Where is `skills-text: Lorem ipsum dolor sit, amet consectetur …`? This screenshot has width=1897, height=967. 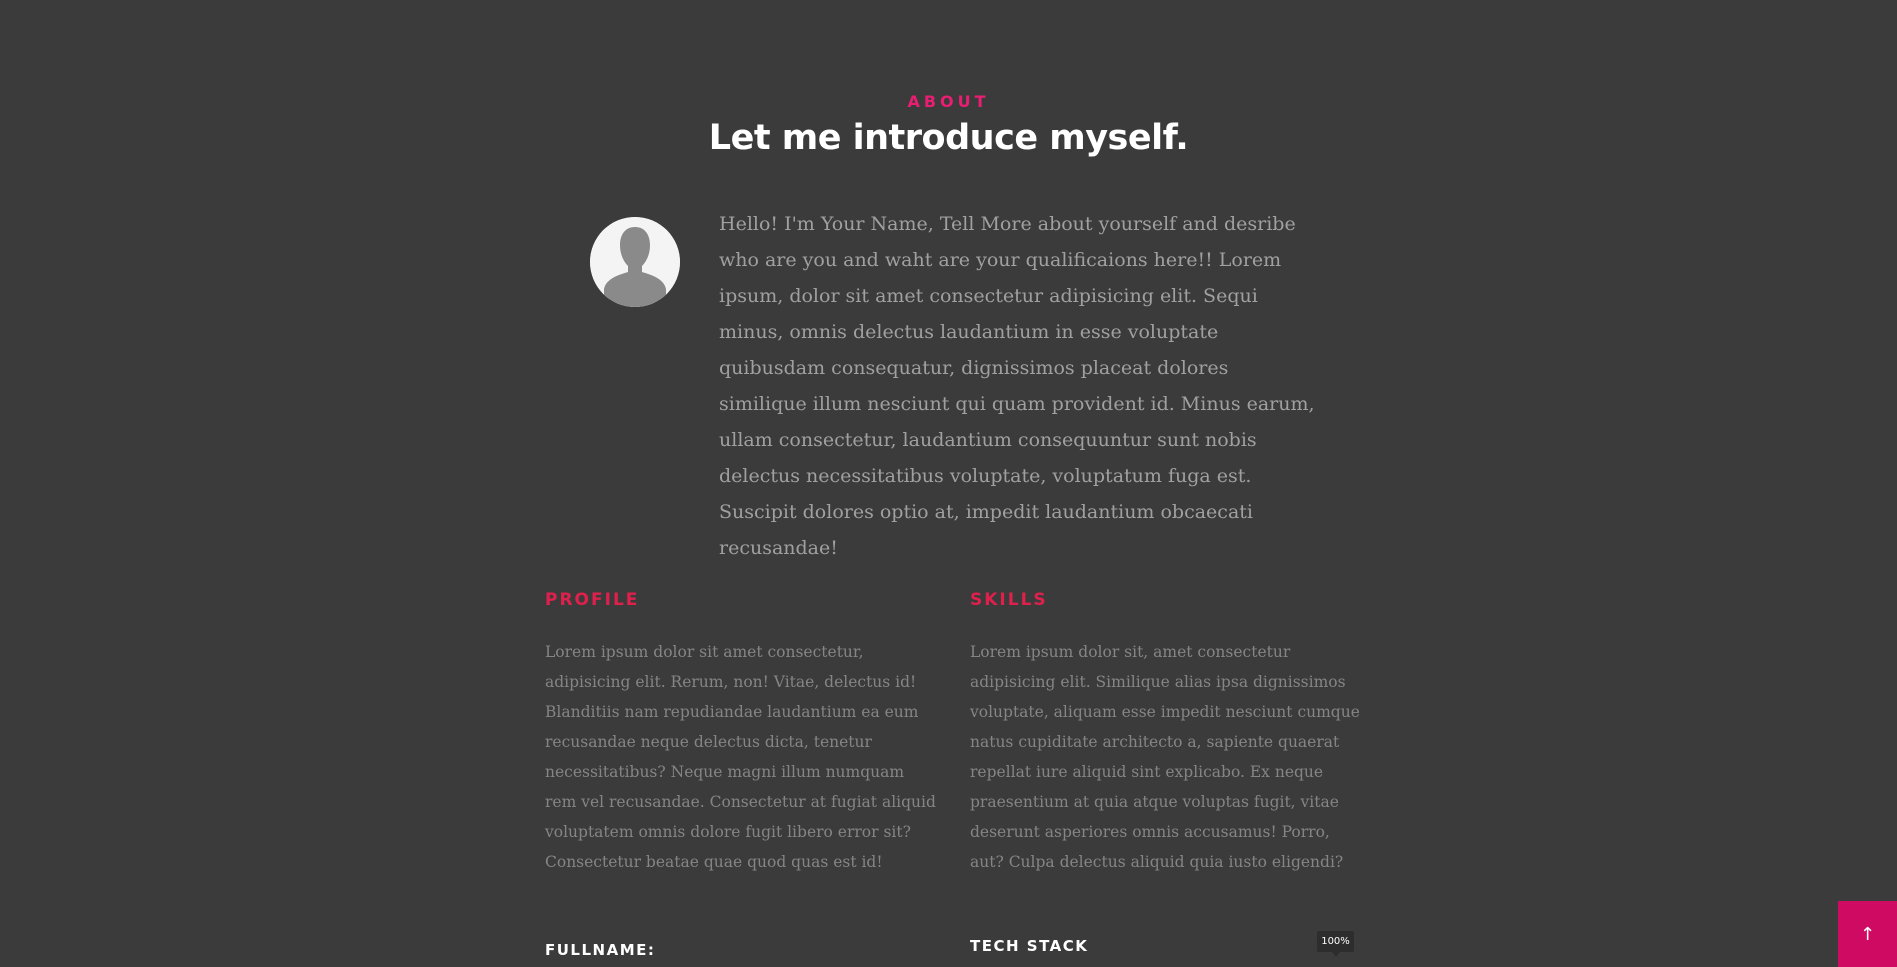 skills-text: Lorem ipsum dolor sit, amet consectetur … is located at coordinates (1165, 757).